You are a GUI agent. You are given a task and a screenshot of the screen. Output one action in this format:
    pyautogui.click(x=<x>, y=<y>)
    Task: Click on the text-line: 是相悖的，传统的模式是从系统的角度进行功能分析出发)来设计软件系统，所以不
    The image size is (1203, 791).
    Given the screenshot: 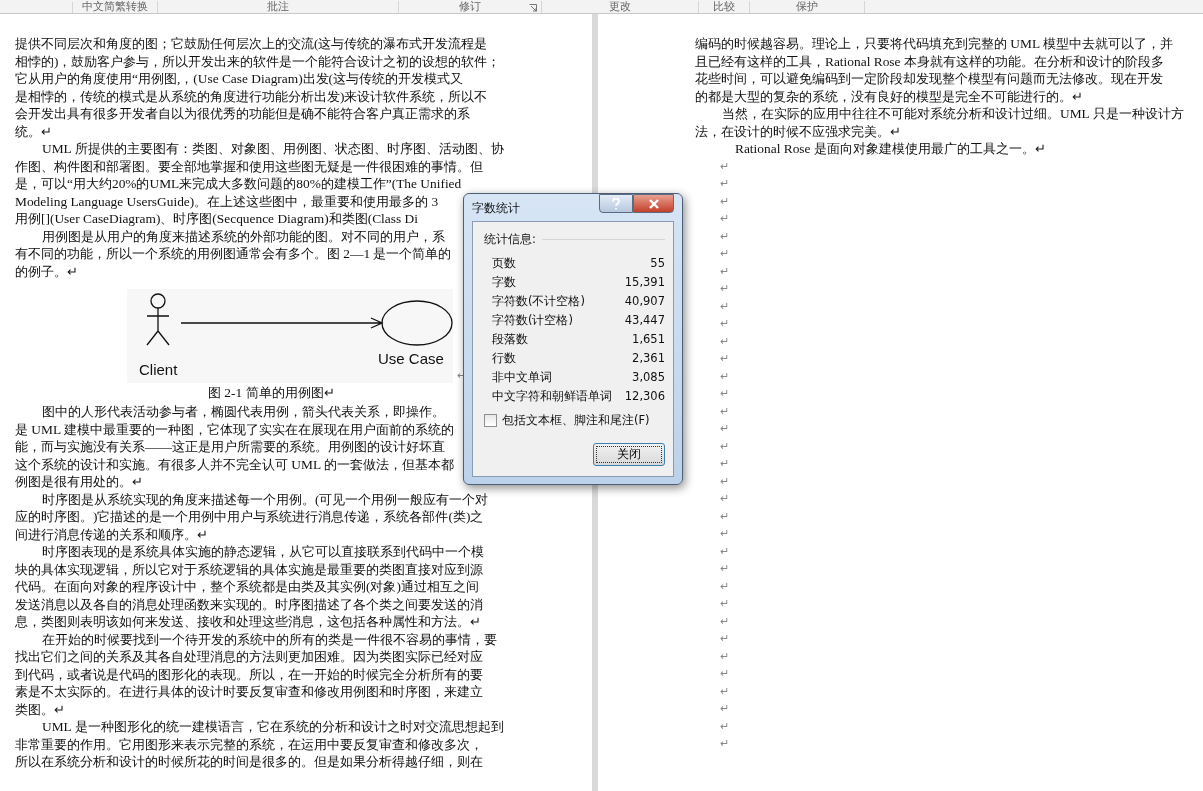 What is the action you would take?
    pyautogui.click(x=251, y=96)
    